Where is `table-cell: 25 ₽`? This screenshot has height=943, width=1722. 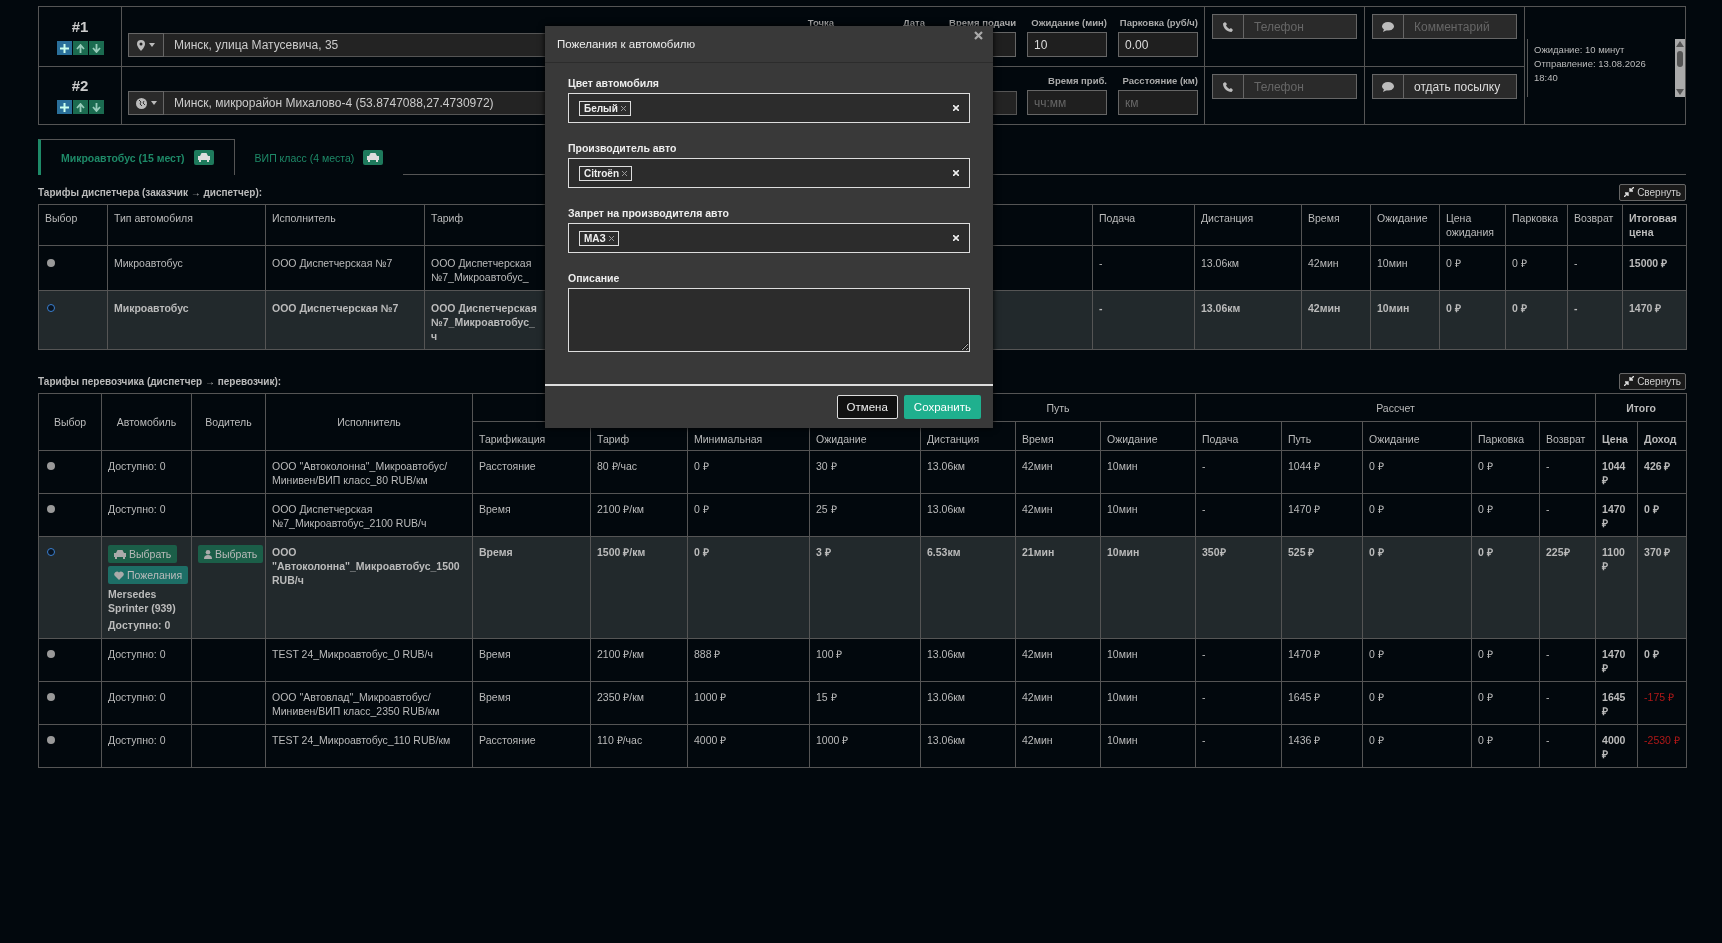
table-cell: 25 ₽ is located at coordinates (826, 509).